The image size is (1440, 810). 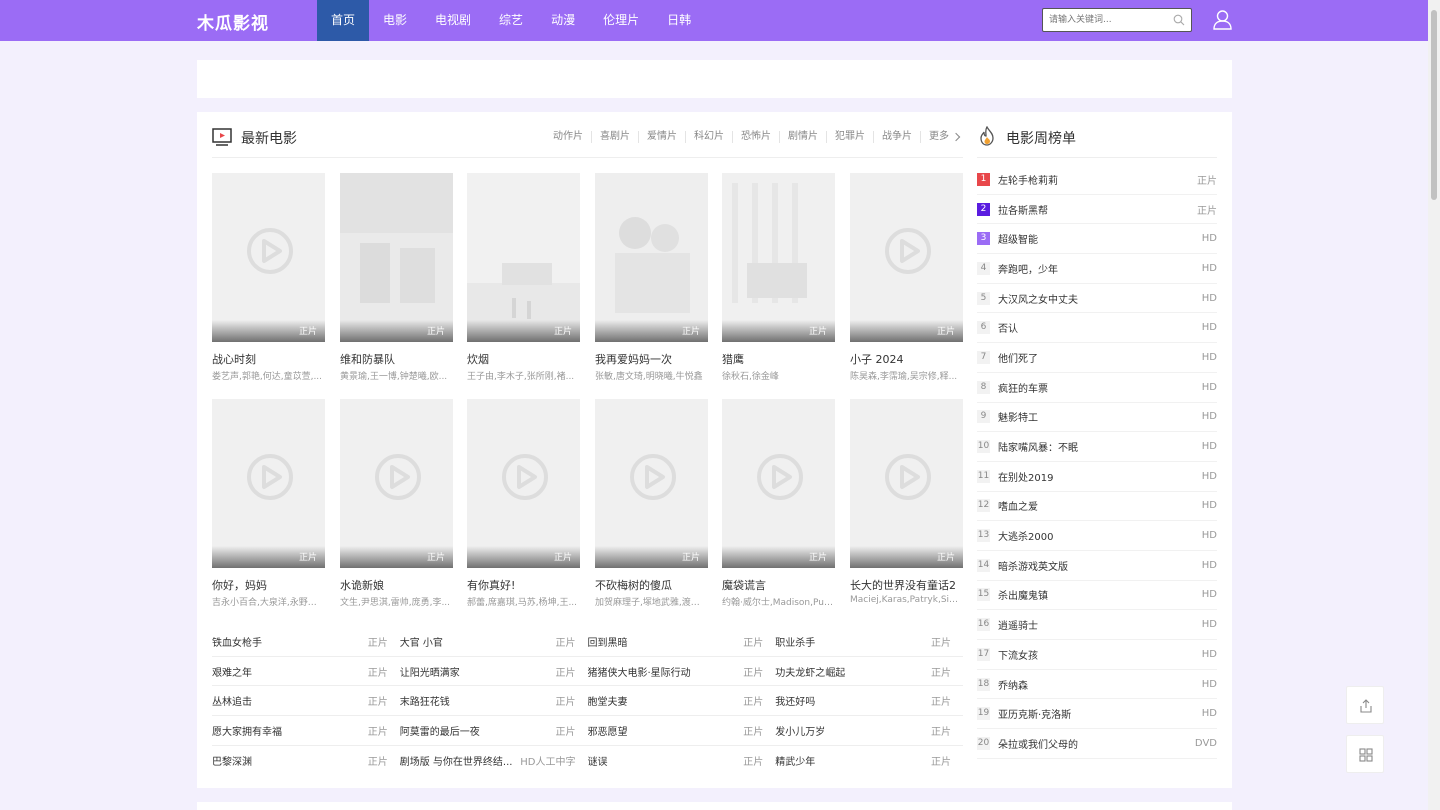 What do you see at coordinates (778, 358) in the screenshot?
I see `movie-title: 猎鹰` at bounding box center [778, 358].